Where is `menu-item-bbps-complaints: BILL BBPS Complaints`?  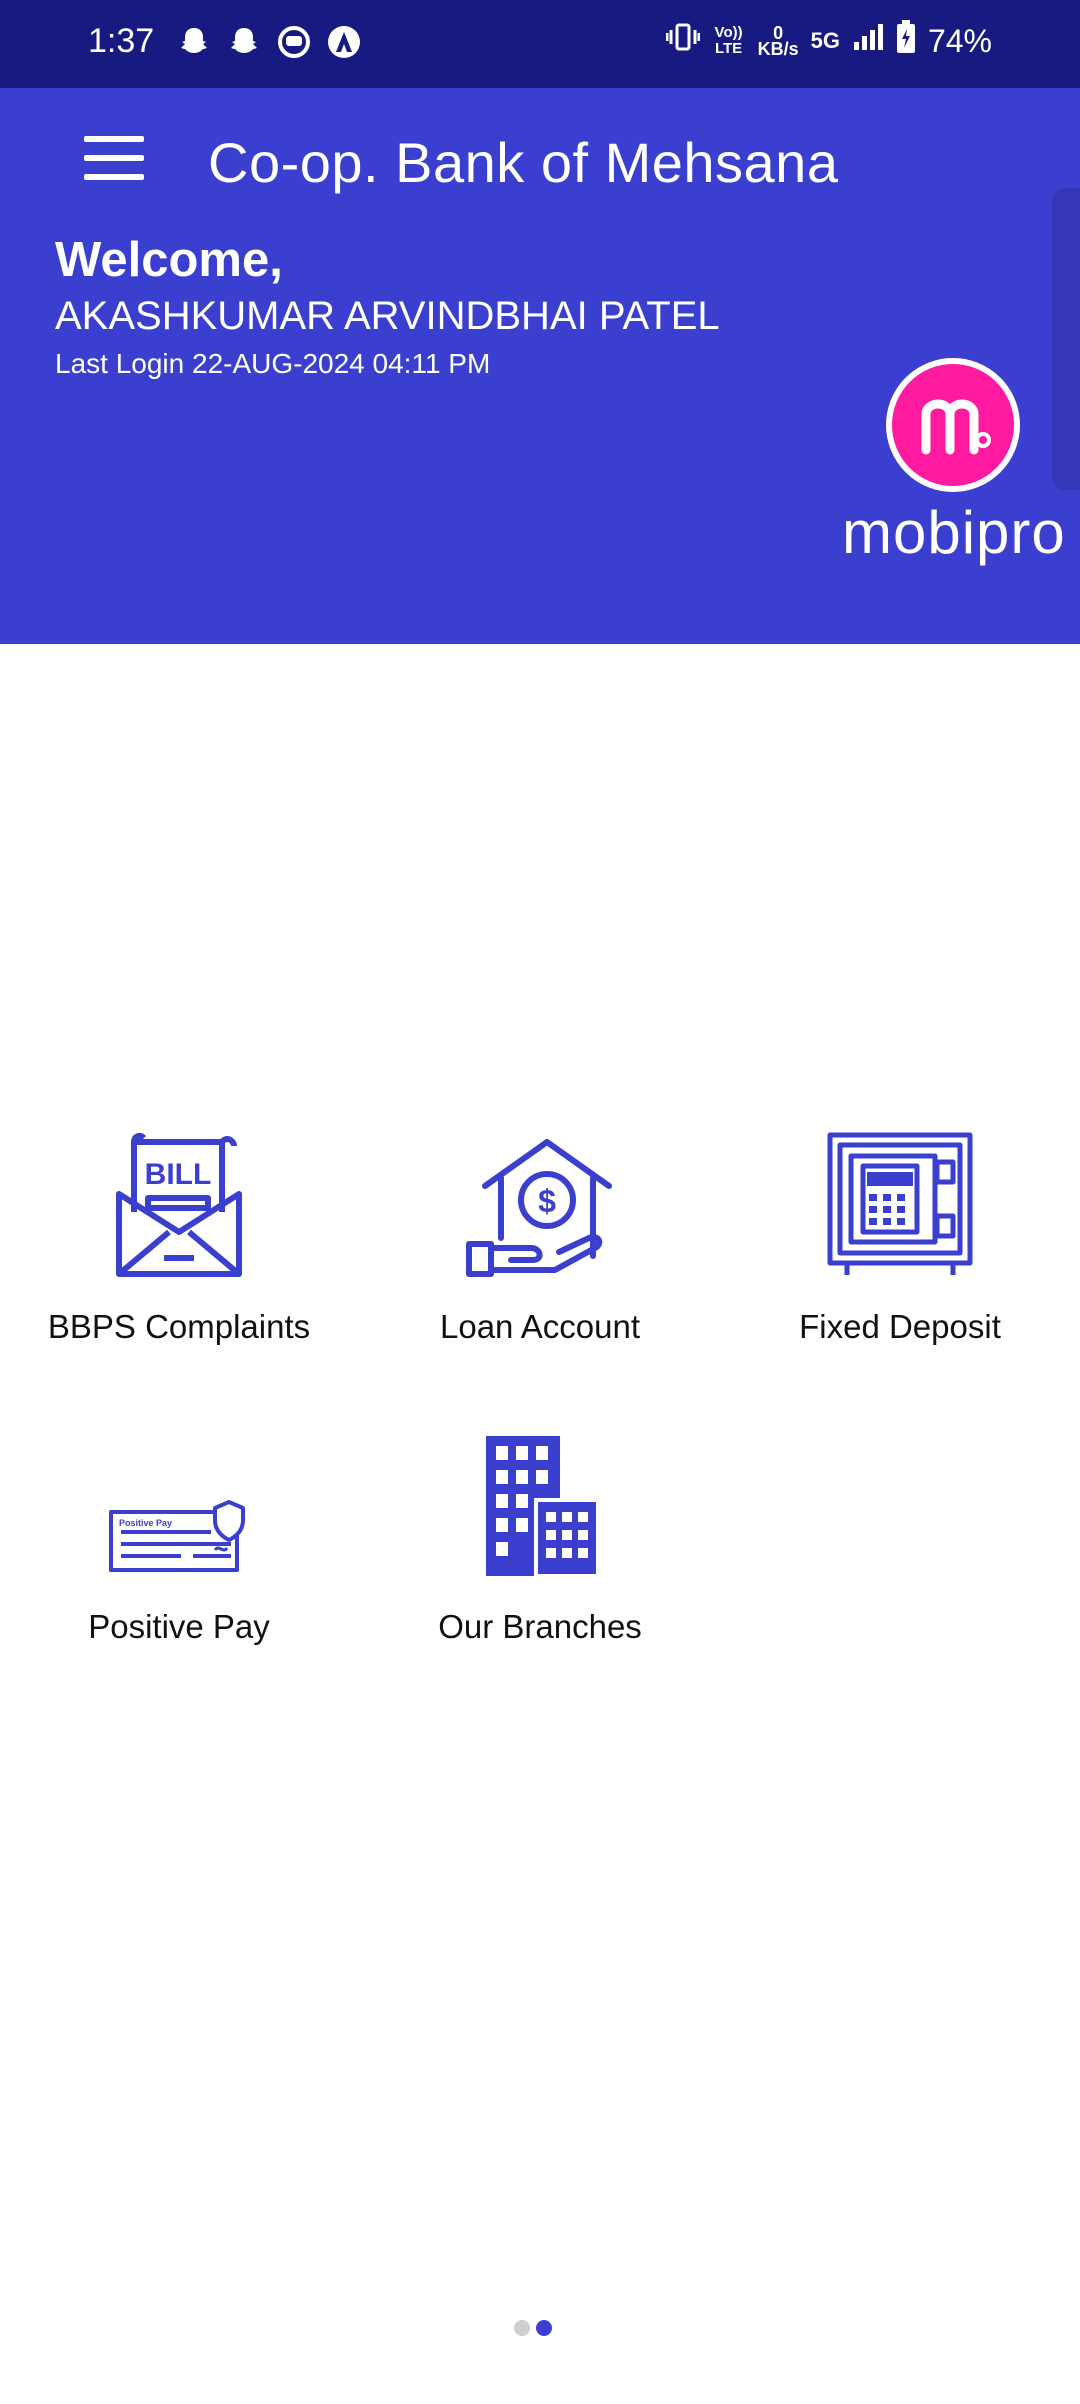
menu-item-bbps-complaints: BILL BBPS Complaints is located at coordinates (179, 1237).